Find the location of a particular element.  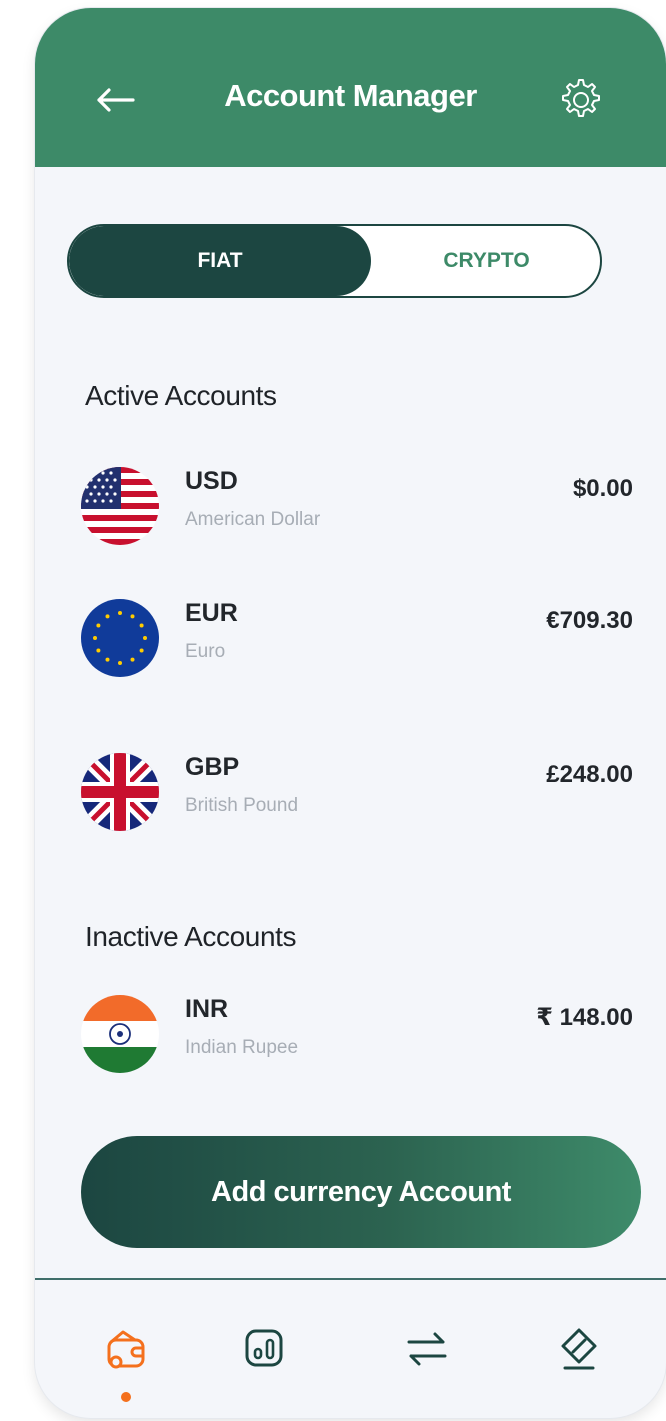

tab-fiat: FIAT is located at coordinates (220, 261).